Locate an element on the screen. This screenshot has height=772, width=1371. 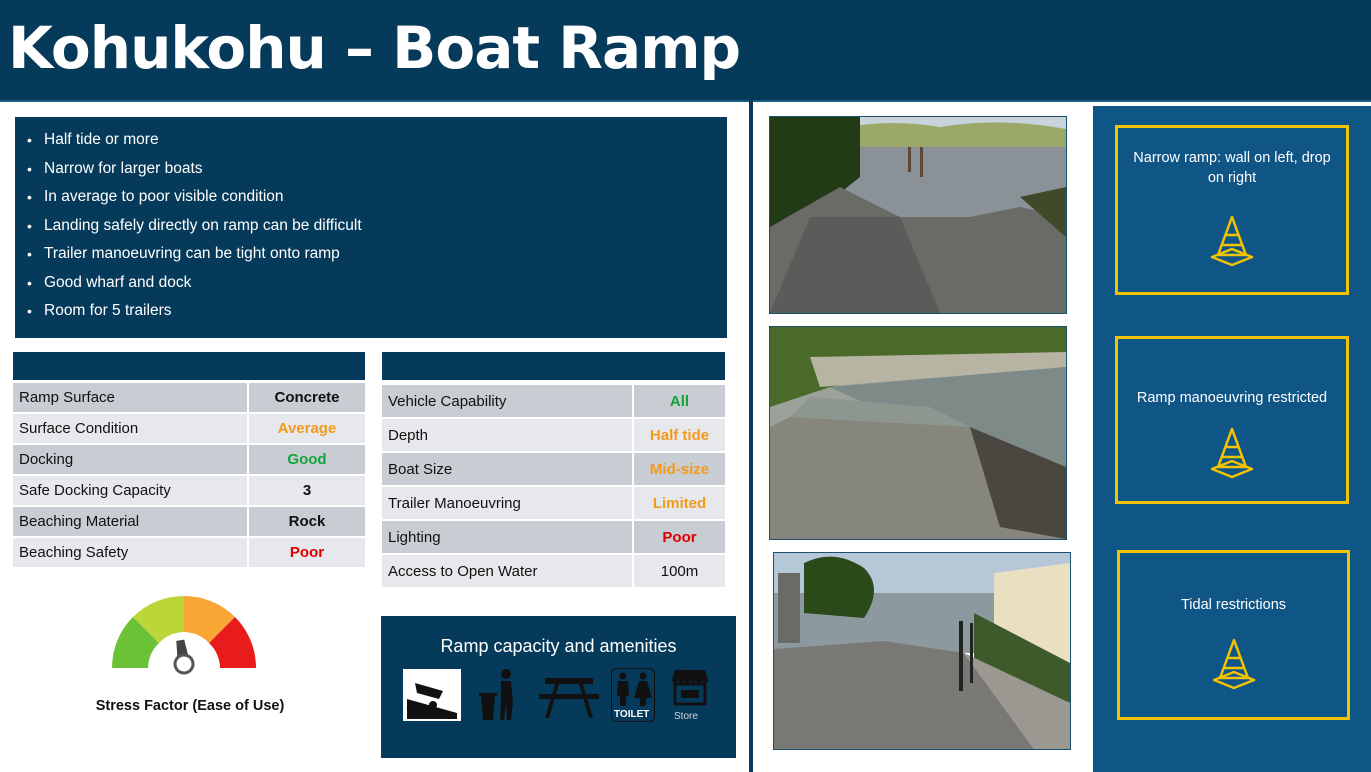
table-row: Access to Open Water 100m is located at coordinates (553, 571).